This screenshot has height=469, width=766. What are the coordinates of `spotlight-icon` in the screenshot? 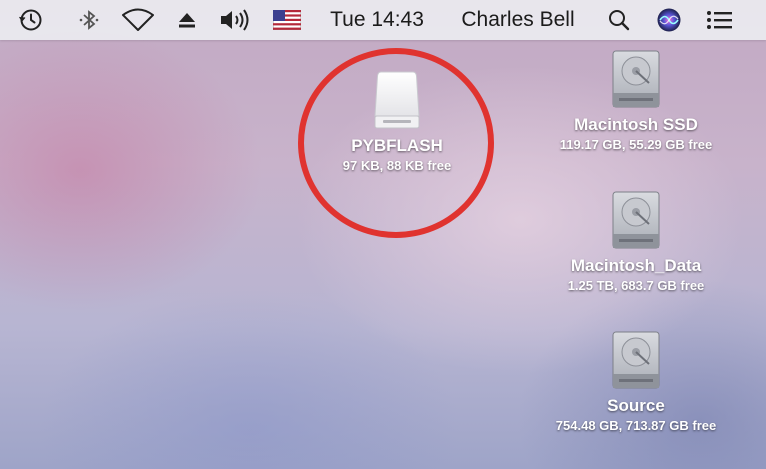 It's located at (619, 20).